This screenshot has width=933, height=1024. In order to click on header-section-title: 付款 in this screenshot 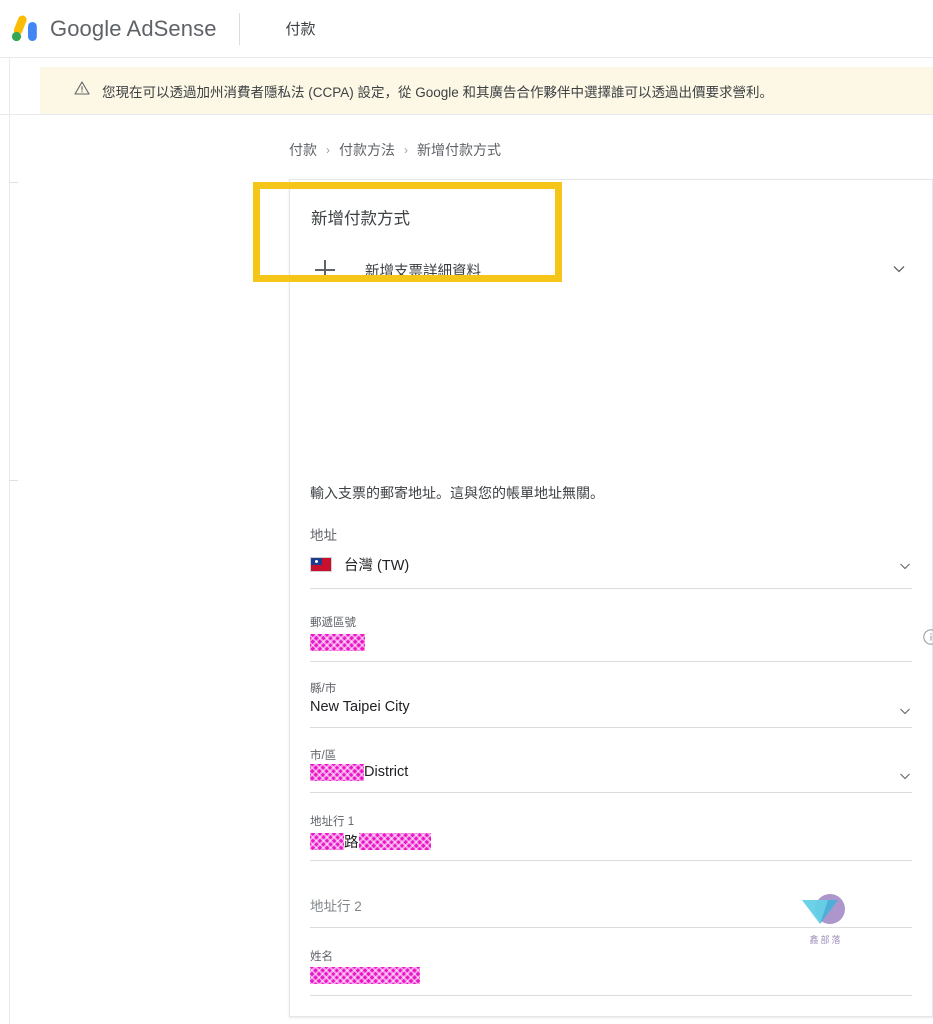, I will do `click(300, 29)`.